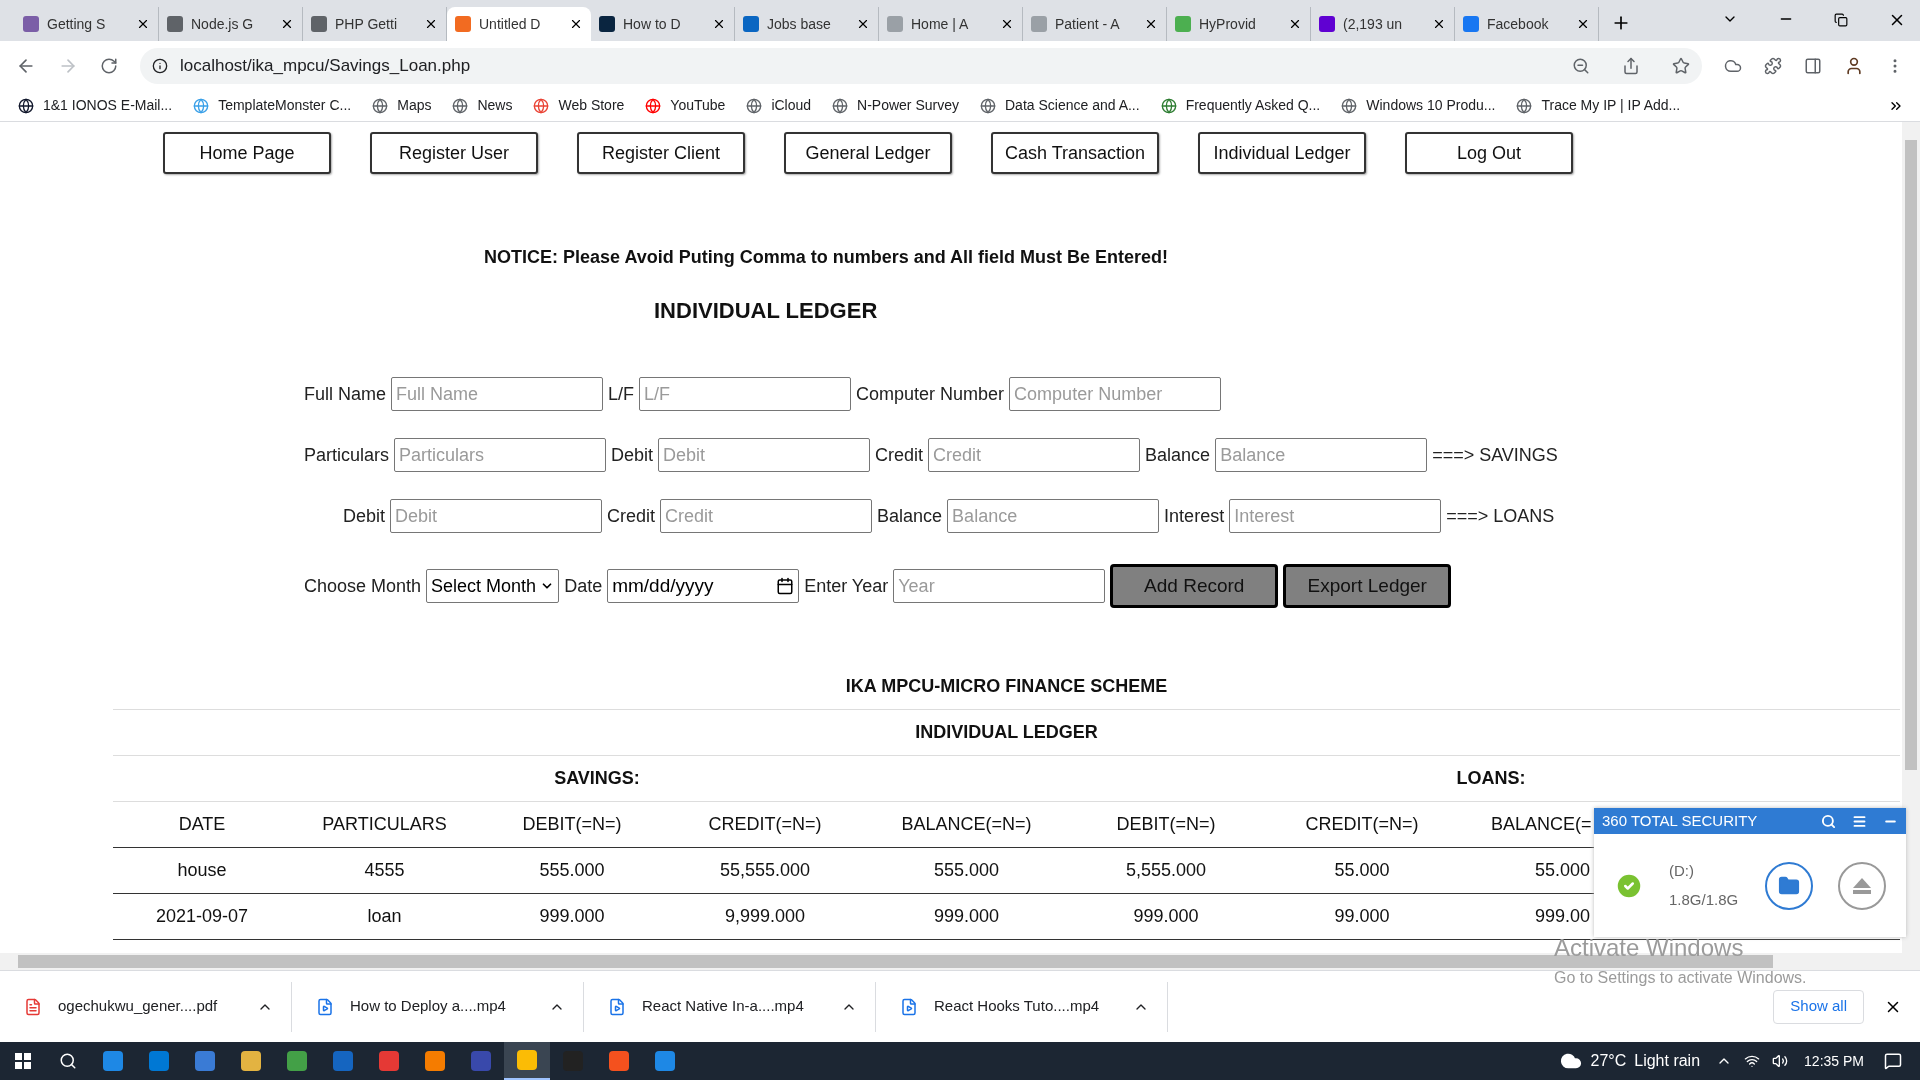 This screenshot has height=1080, width=1920. What do you see at coordinates (23, 1061) in the screenshot?
I see `windows-logo-icon` at bounding box center [23, 1061].